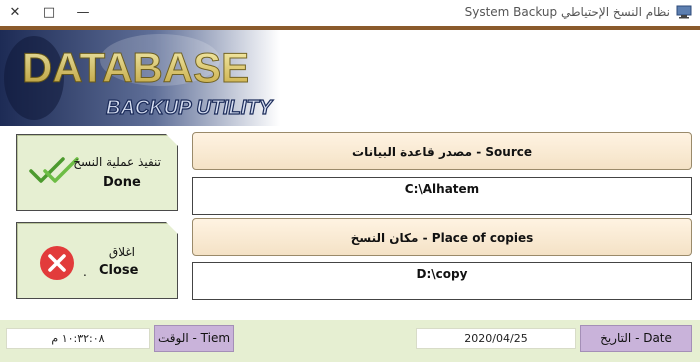  What do you see at coordinates (496, 338) in the screenshot?
I see `date-value: 2020/04/25` at bounding box center [496, 338].